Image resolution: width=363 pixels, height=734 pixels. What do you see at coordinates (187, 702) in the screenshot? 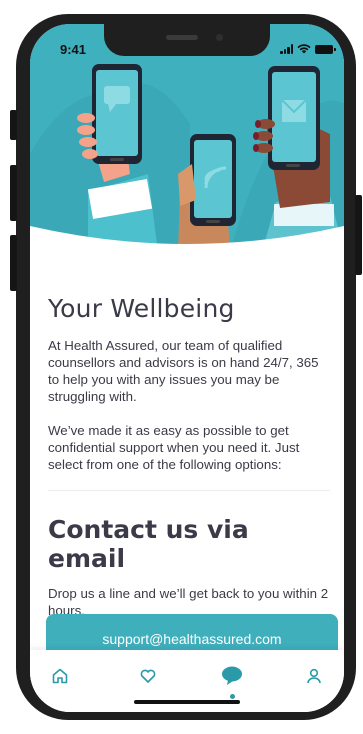
I see `home-indicator` at bounding box center [187, 702].